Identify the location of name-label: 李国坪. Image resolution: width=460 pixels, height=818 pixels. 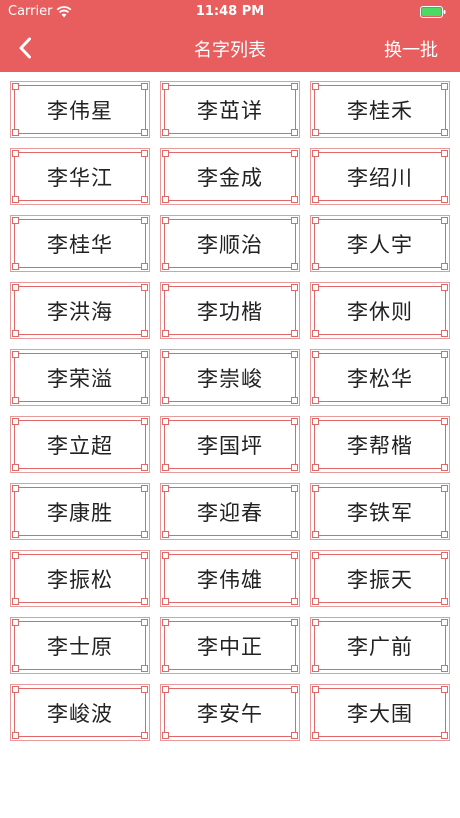
(230, 445).